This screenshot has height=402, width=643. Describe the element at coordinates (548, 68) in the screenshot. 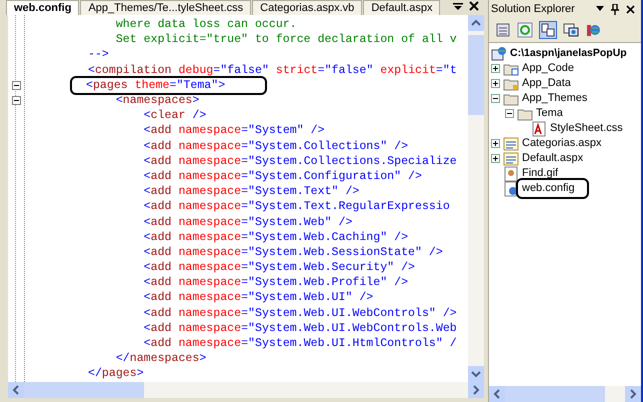

I see `tree-item: App_Code` at that location.